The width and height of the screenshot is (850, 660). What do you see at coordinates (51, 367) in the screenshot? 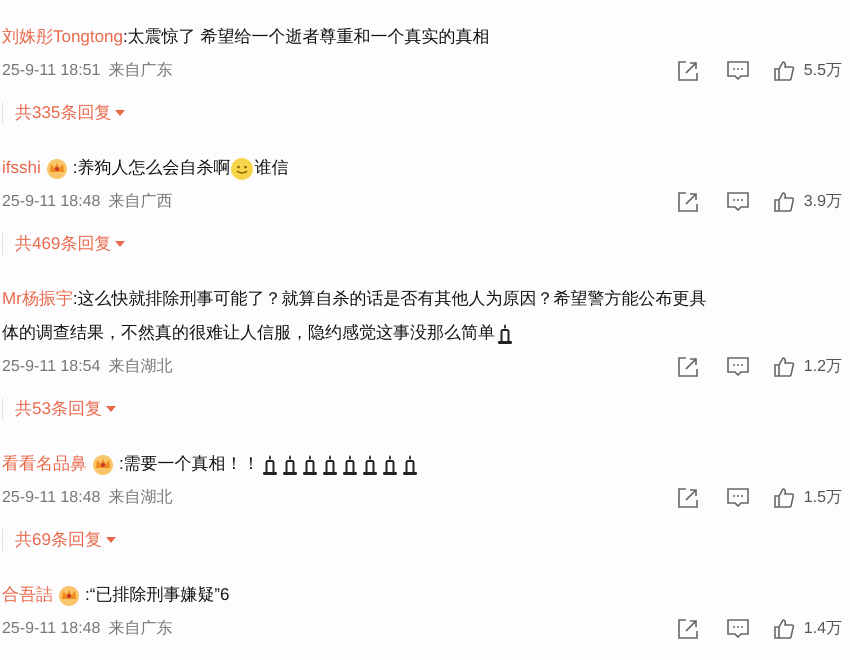
I see `comment-time: 25-9-11 18:54` at bounding box center [51, 367].